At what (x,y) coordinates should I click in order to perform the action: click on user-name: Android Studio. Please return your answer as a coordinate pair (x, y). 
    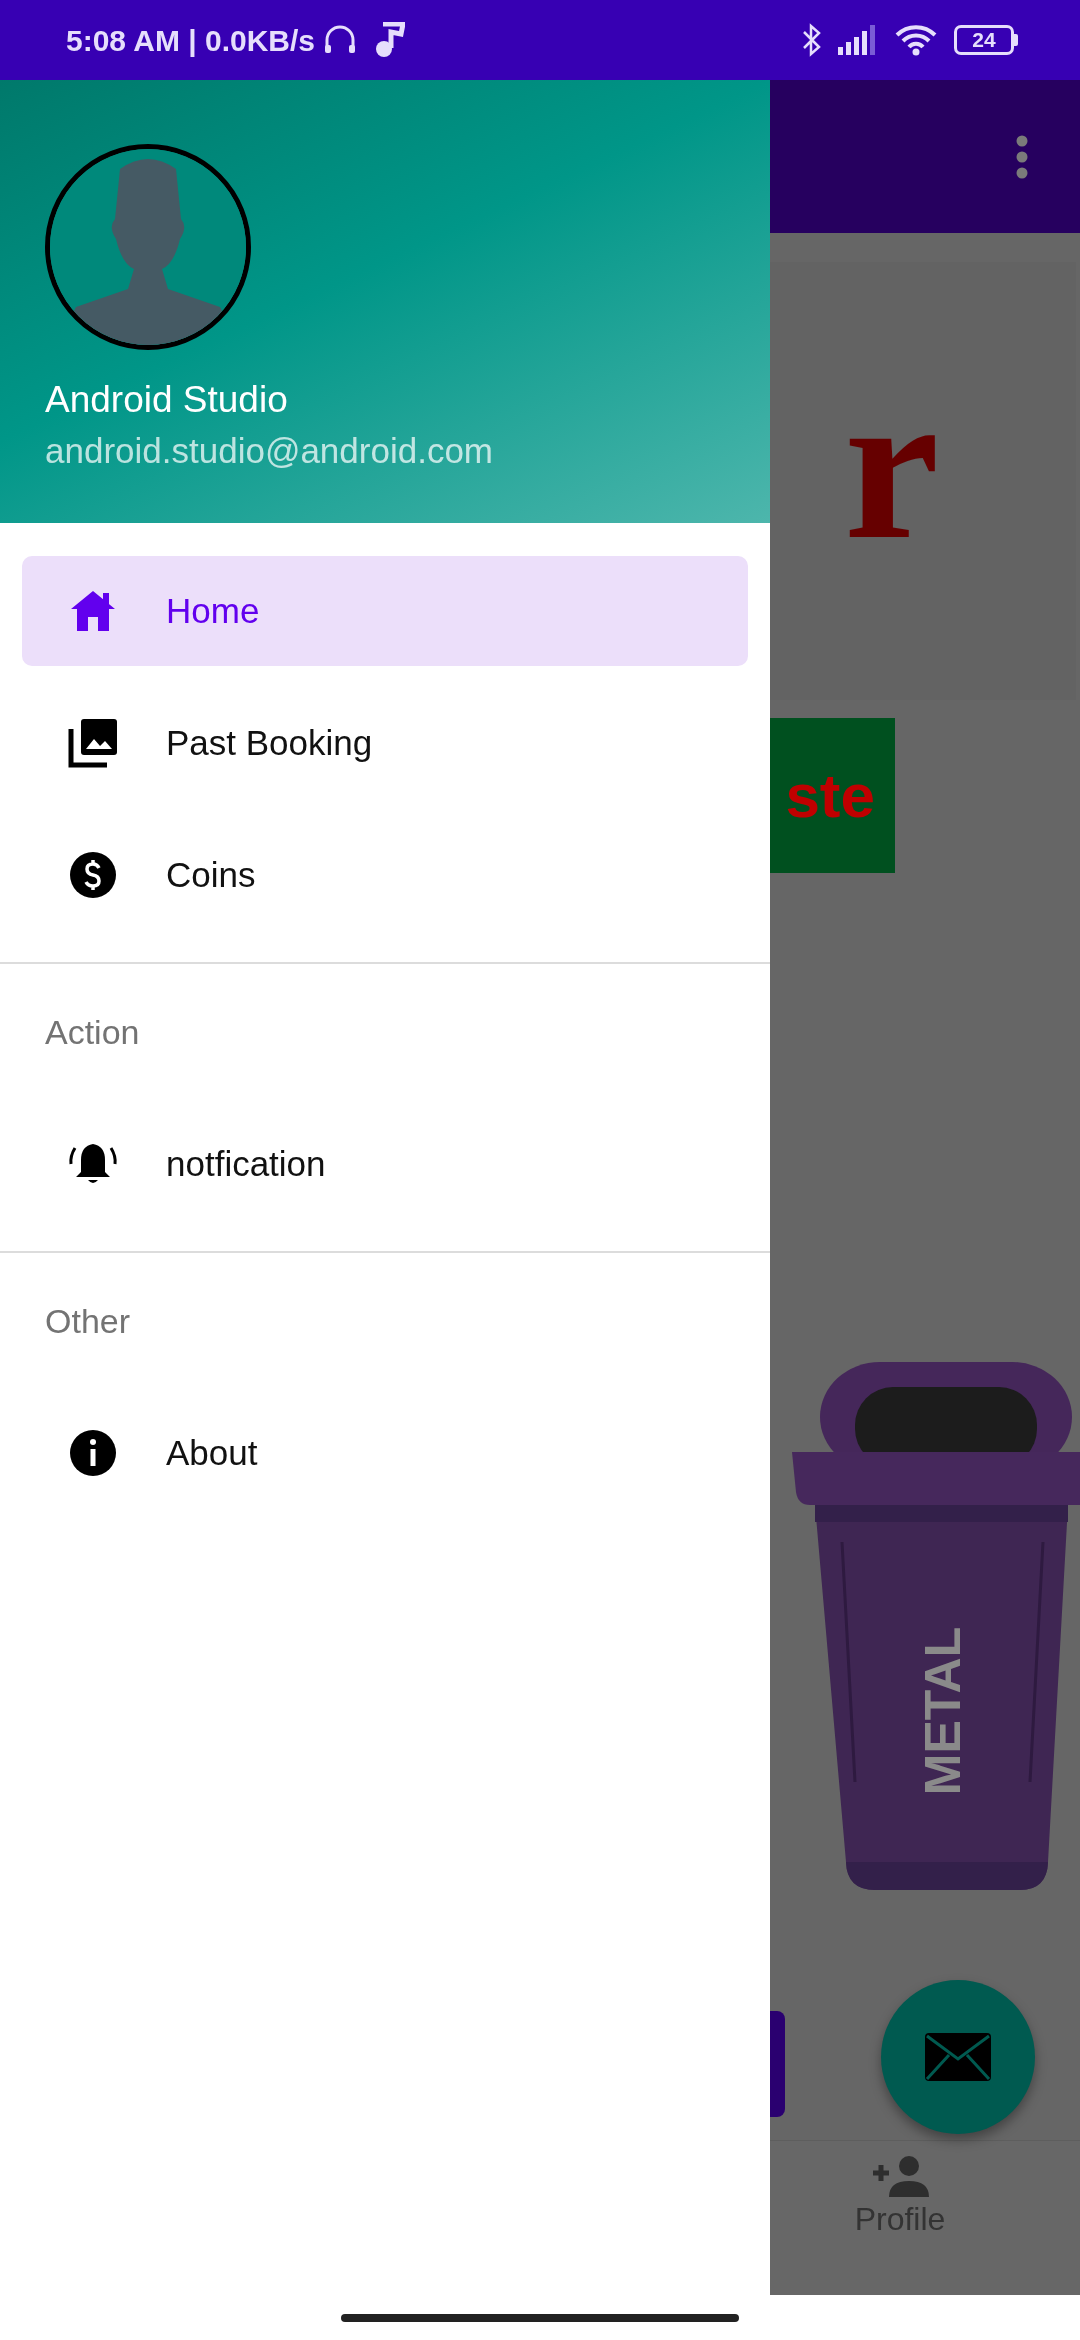
    Looking at the image, I should click on (167, 400).